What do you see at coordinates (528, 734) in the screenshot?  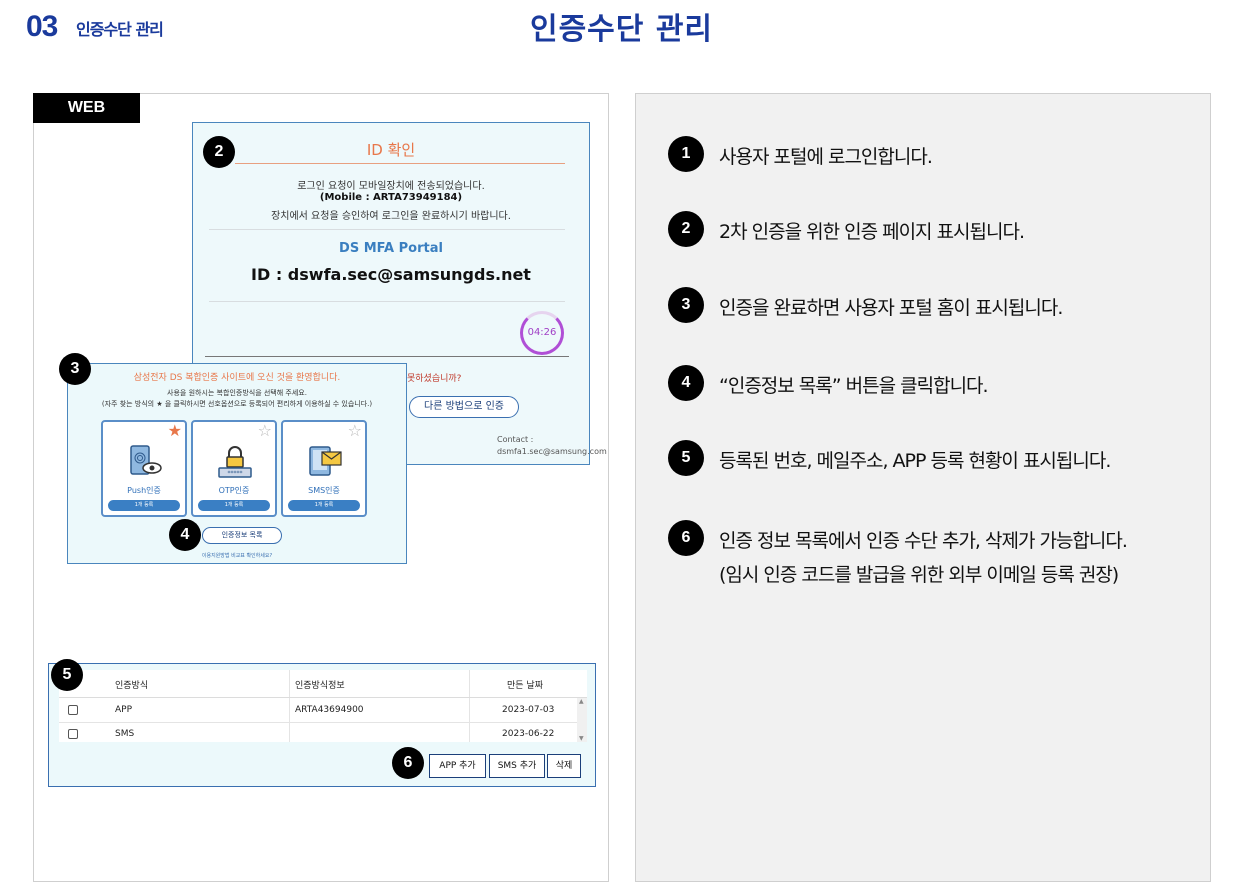 I see `cell-date: 2023-06-22` at bounding box center [528, 734].